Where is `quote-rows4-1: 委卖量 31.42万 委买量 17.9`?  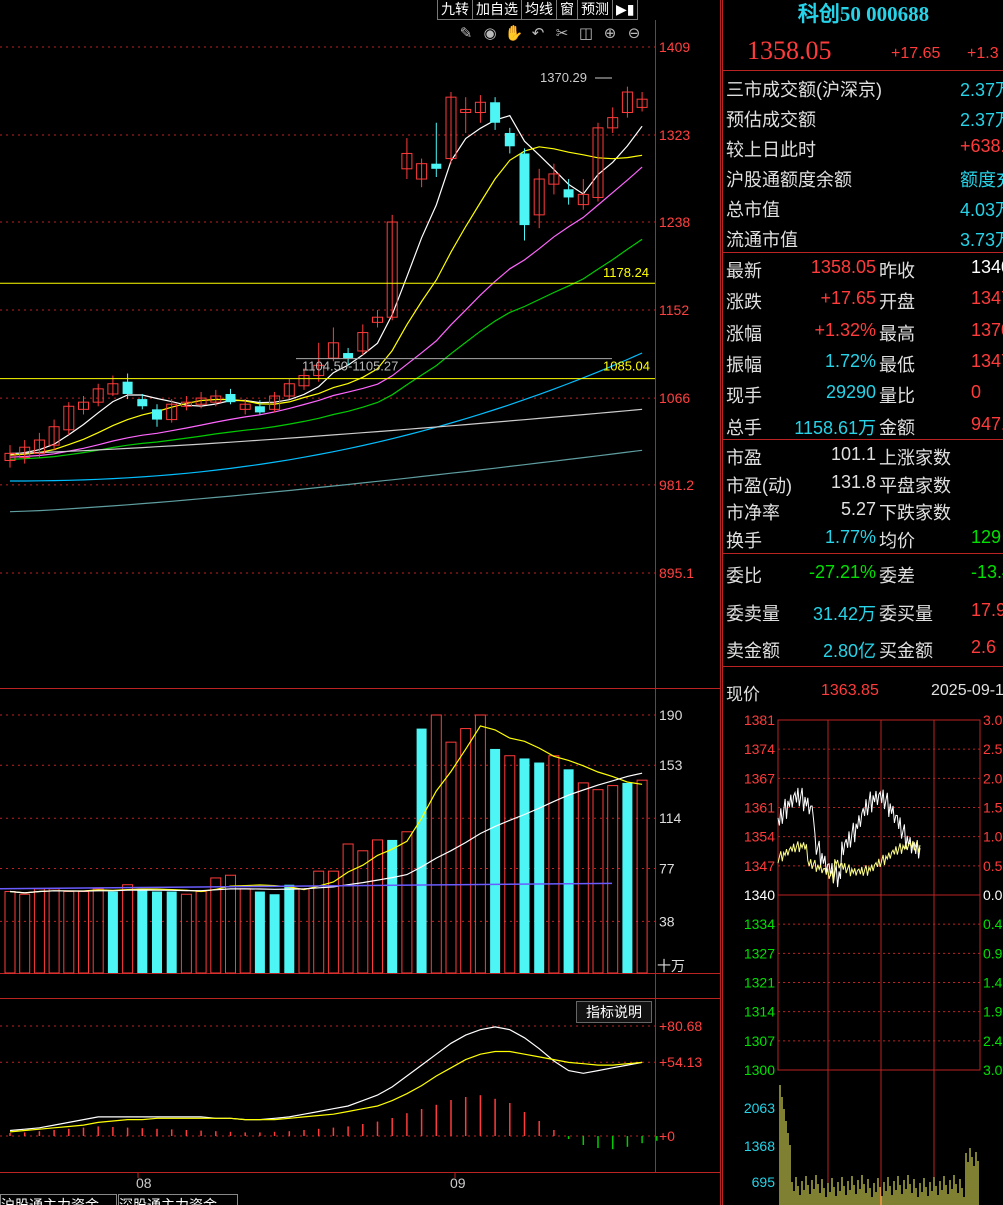
quote-rows4-1: 委卖量 31.42万 委买量 17.9 is located at coordinates (863, 613).